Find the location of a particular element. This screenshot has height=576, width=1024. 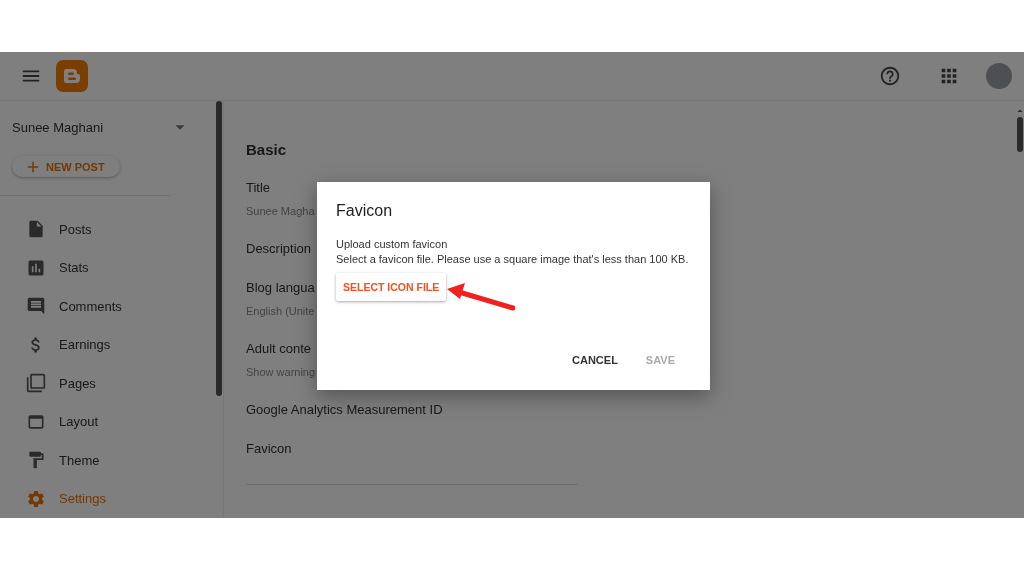

dialog-heading: Upload custom favicon is located at coordinates (392, 244).